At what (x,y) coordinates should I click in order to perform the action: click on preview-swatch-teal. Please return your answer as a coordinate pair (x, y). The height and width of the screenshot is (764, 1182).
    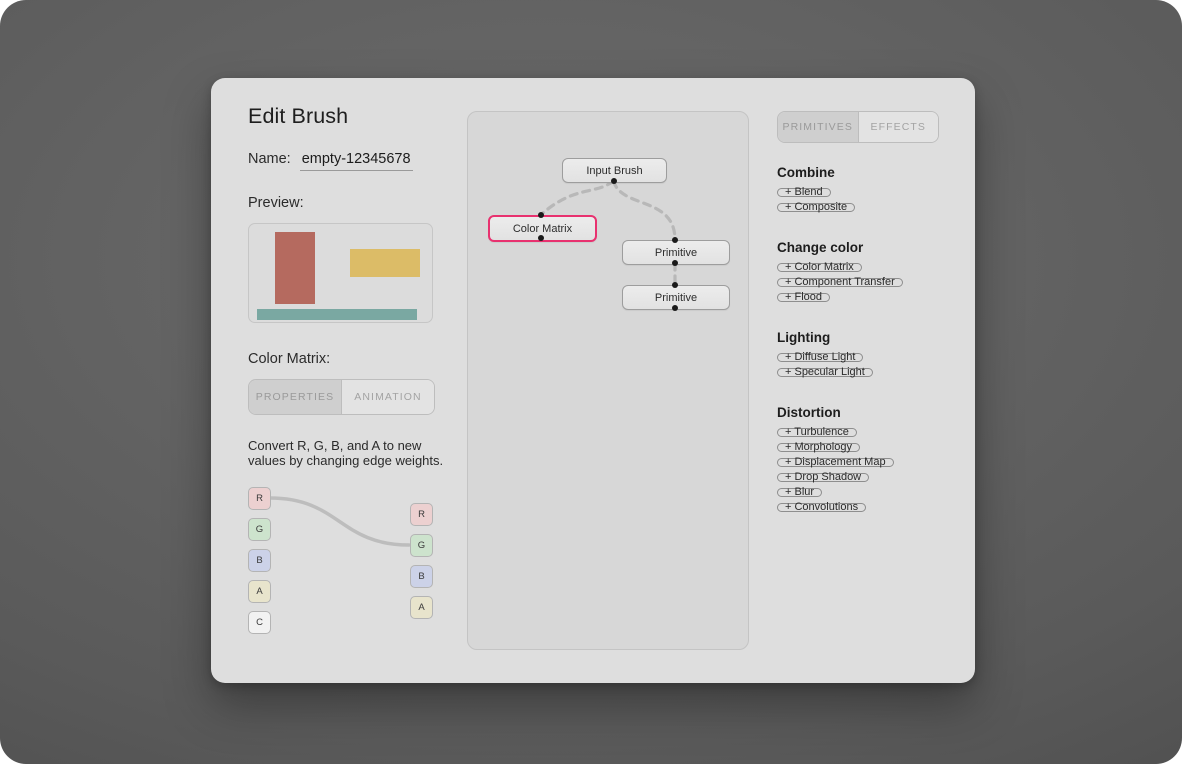
    Looking at the image, I should click on (337, 314).